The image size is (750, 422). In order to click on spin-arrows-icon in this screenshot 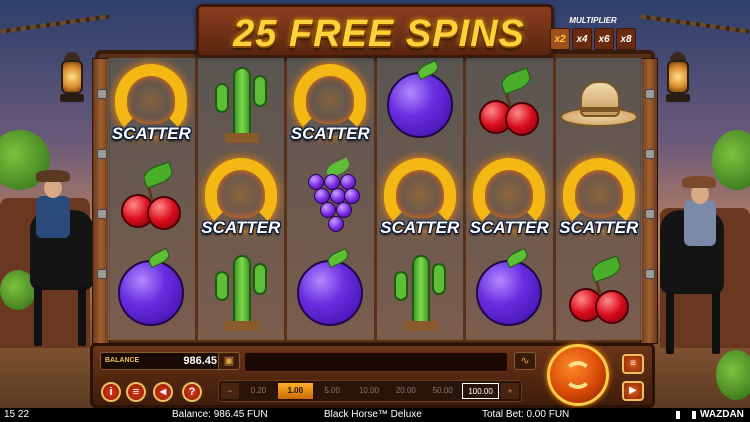, I will do `click(578, 375)`.